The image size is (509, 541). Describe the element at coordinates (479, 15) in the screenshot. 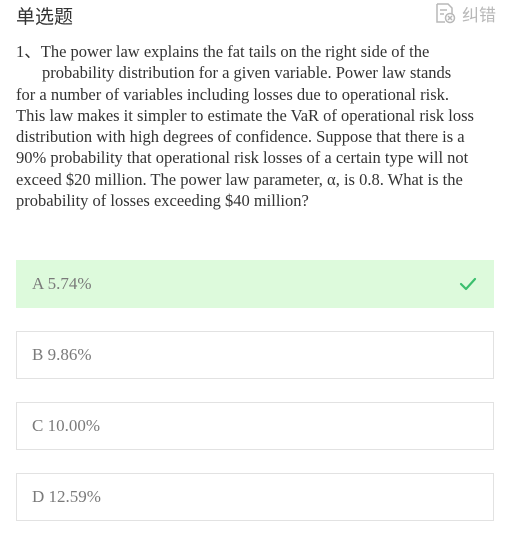

I see `report-error-label: 纠错` at that location.